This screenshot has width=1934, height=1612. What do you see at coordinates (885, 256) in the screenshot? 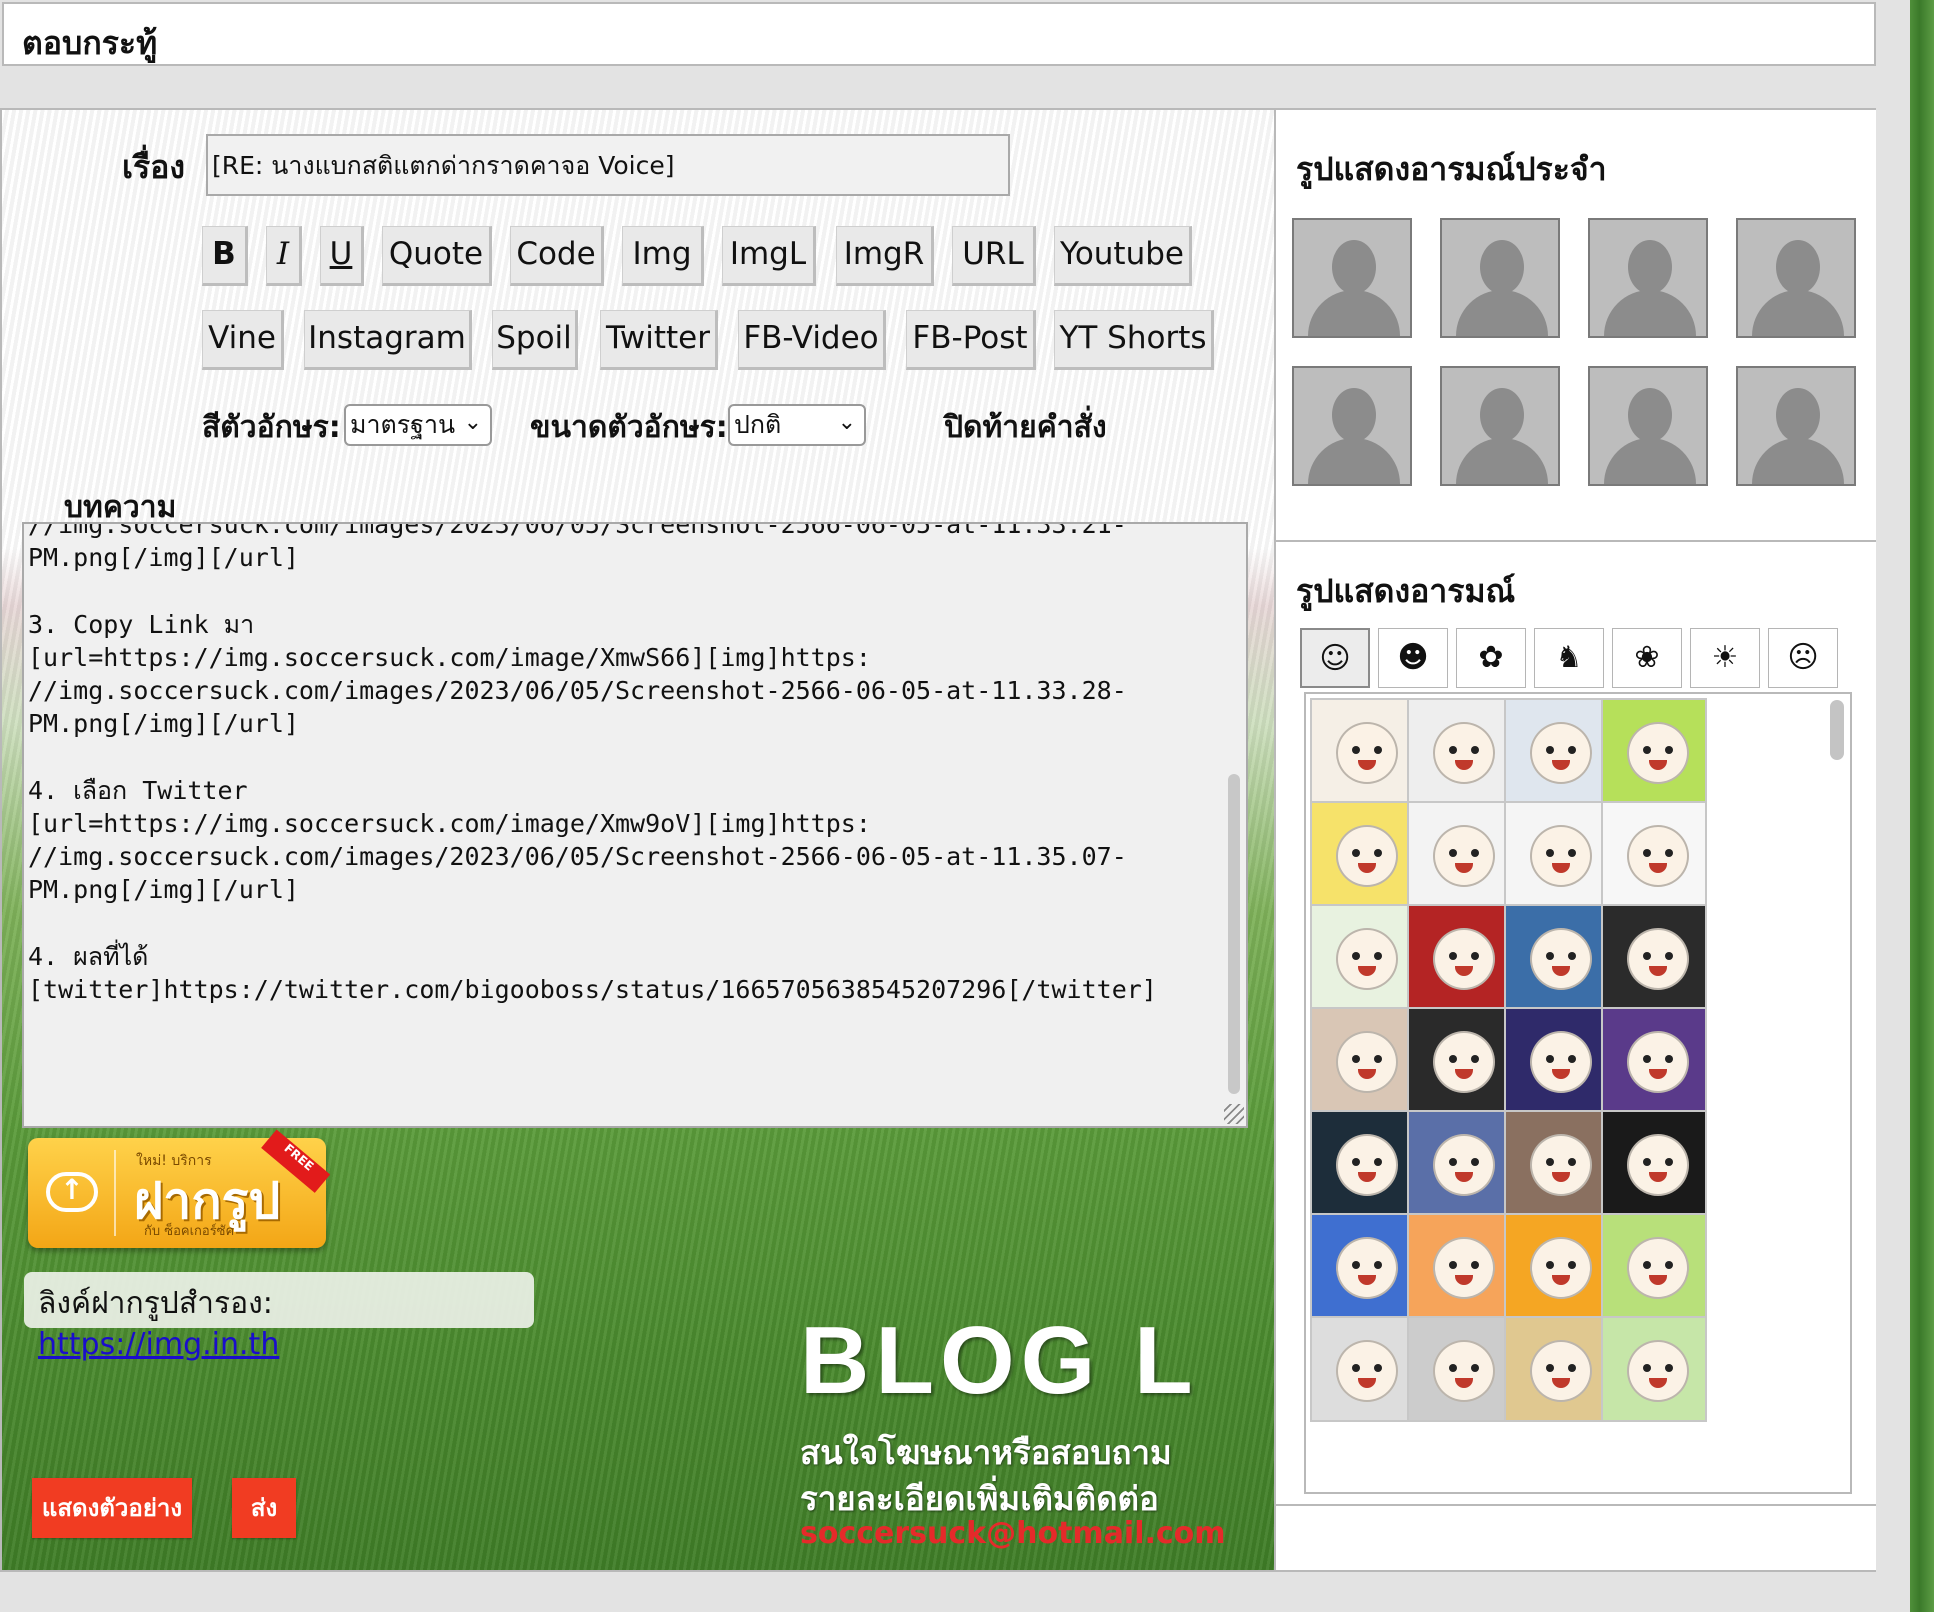
I see `imgr-button: ImgR` at bounding box center [885, 256].